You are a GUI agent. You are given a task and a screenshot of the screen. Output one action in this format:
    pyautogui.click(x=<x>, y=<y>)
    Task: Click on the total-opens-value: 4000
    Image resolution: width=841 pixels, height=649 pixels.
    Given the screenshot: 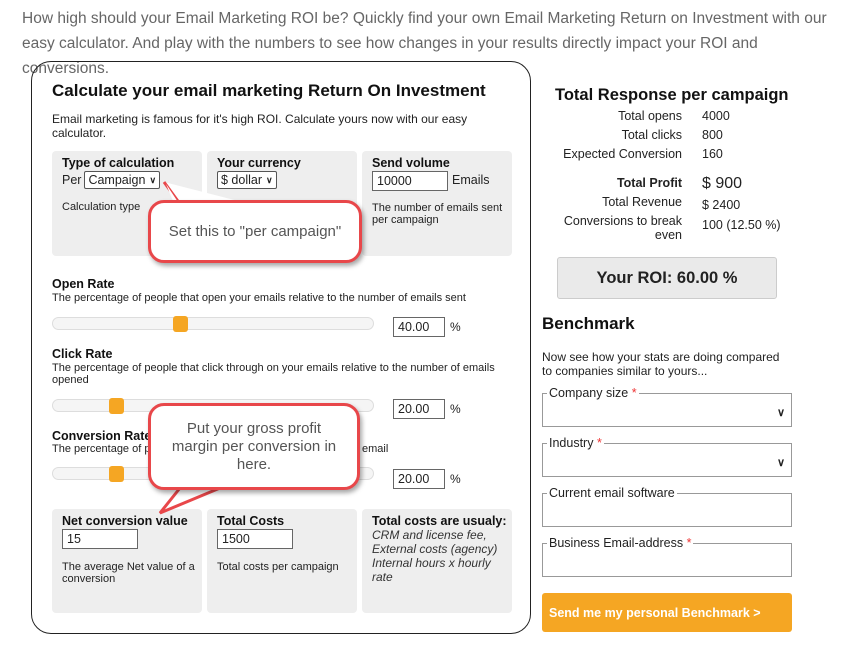 What is the action you would take?
    pyautogui.click(x=716, y=116)
    